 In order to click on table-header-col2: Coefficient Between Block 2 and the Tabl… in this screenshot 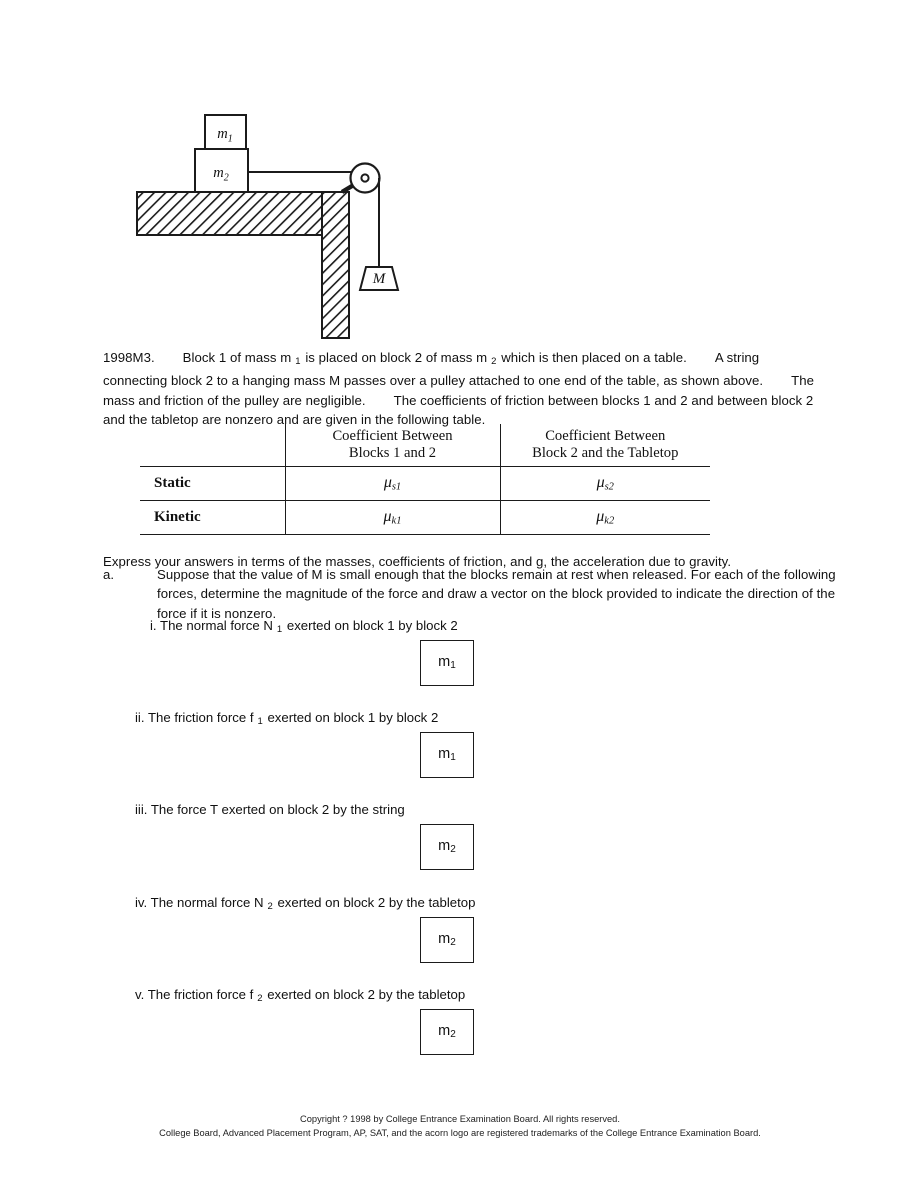, I will do `click(604, 445)`.